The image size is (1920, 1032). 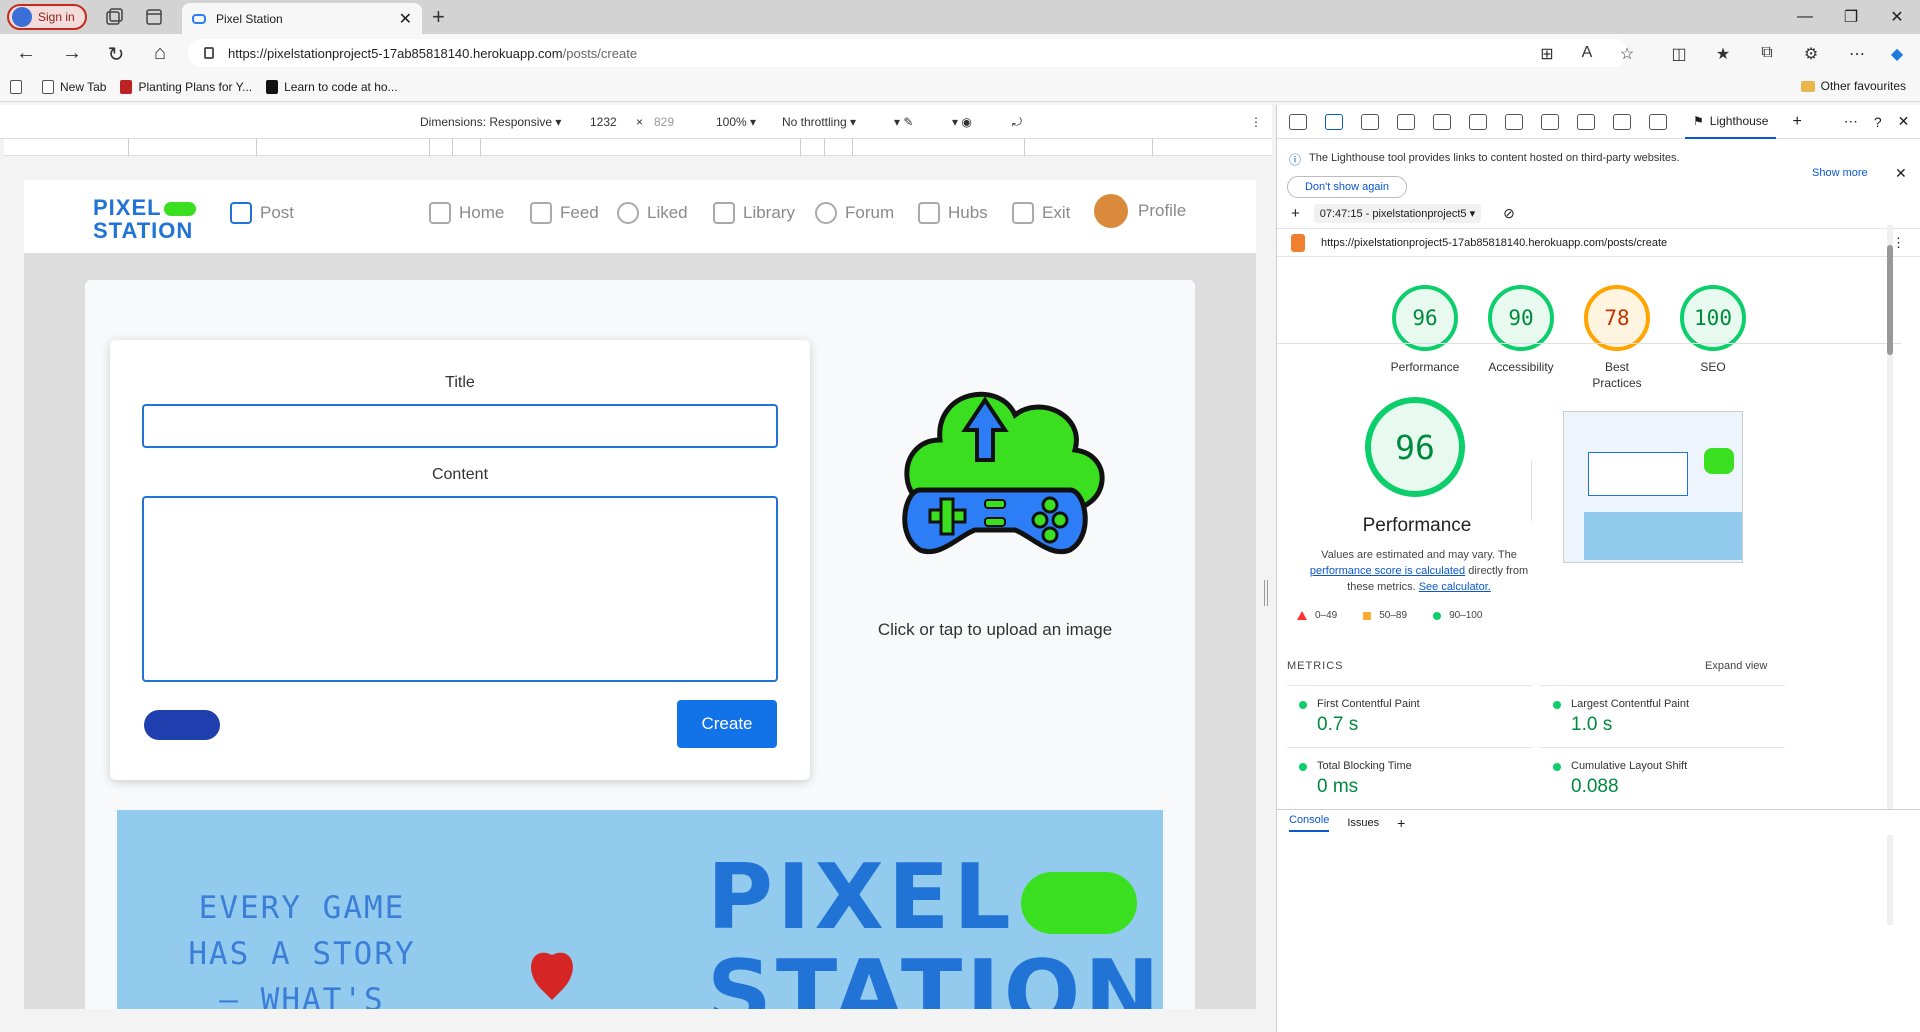 What do you see at coordinates (114, 17) in the screenshot?
I see `workspaces-icon` at bounding box center [114, 17].